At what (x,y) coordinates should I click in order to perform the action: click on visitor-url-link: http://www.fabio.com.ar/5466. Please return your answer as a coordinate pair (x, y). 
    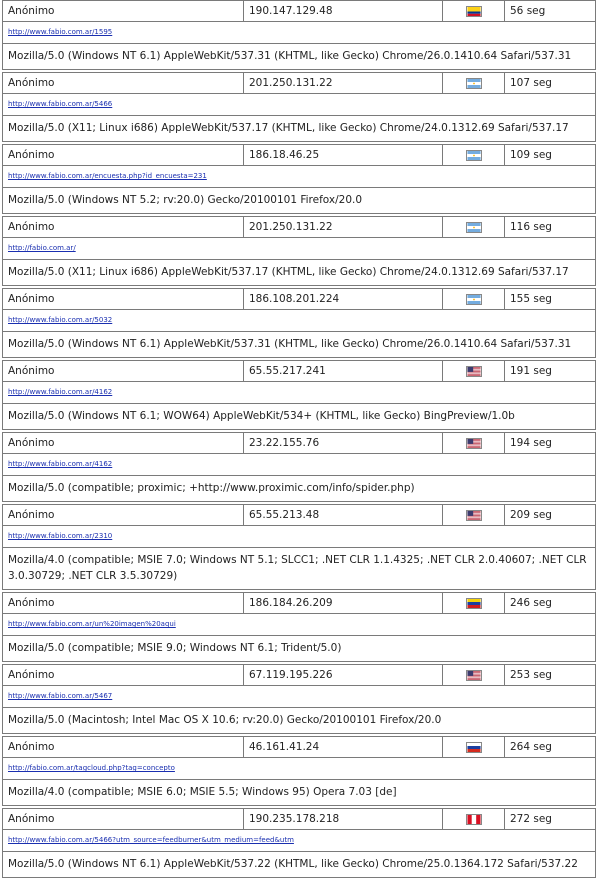
    Looking at the image, I should click on (60, 104).